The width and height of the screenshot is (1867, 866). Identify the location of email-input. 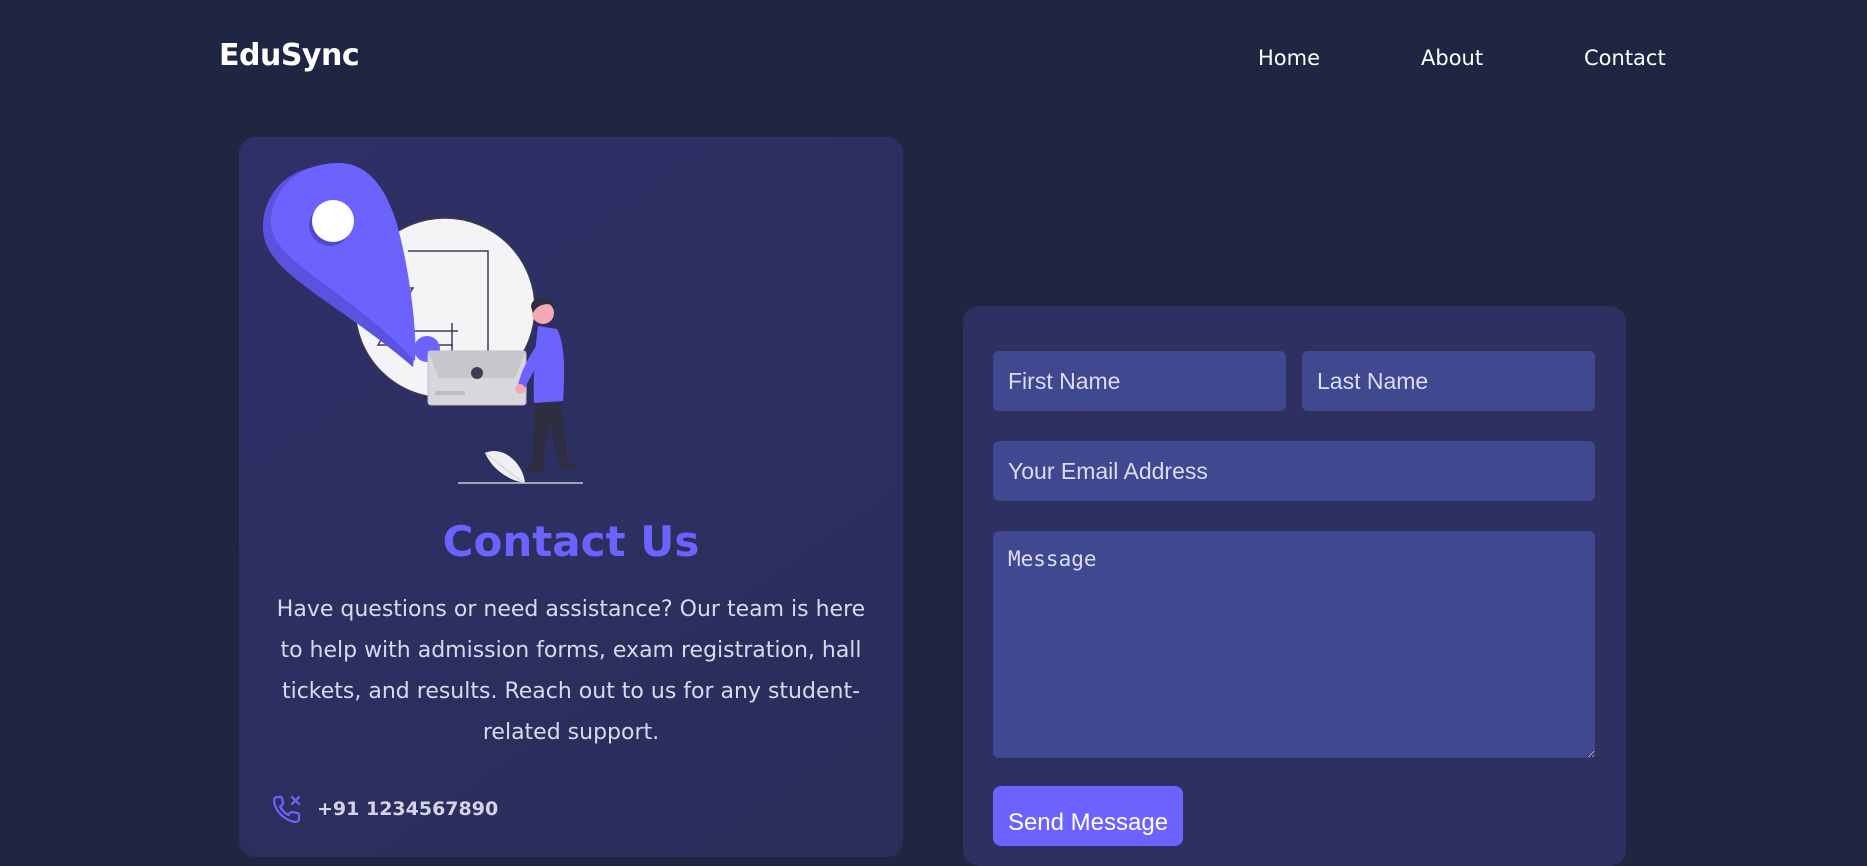
(1294, 471).